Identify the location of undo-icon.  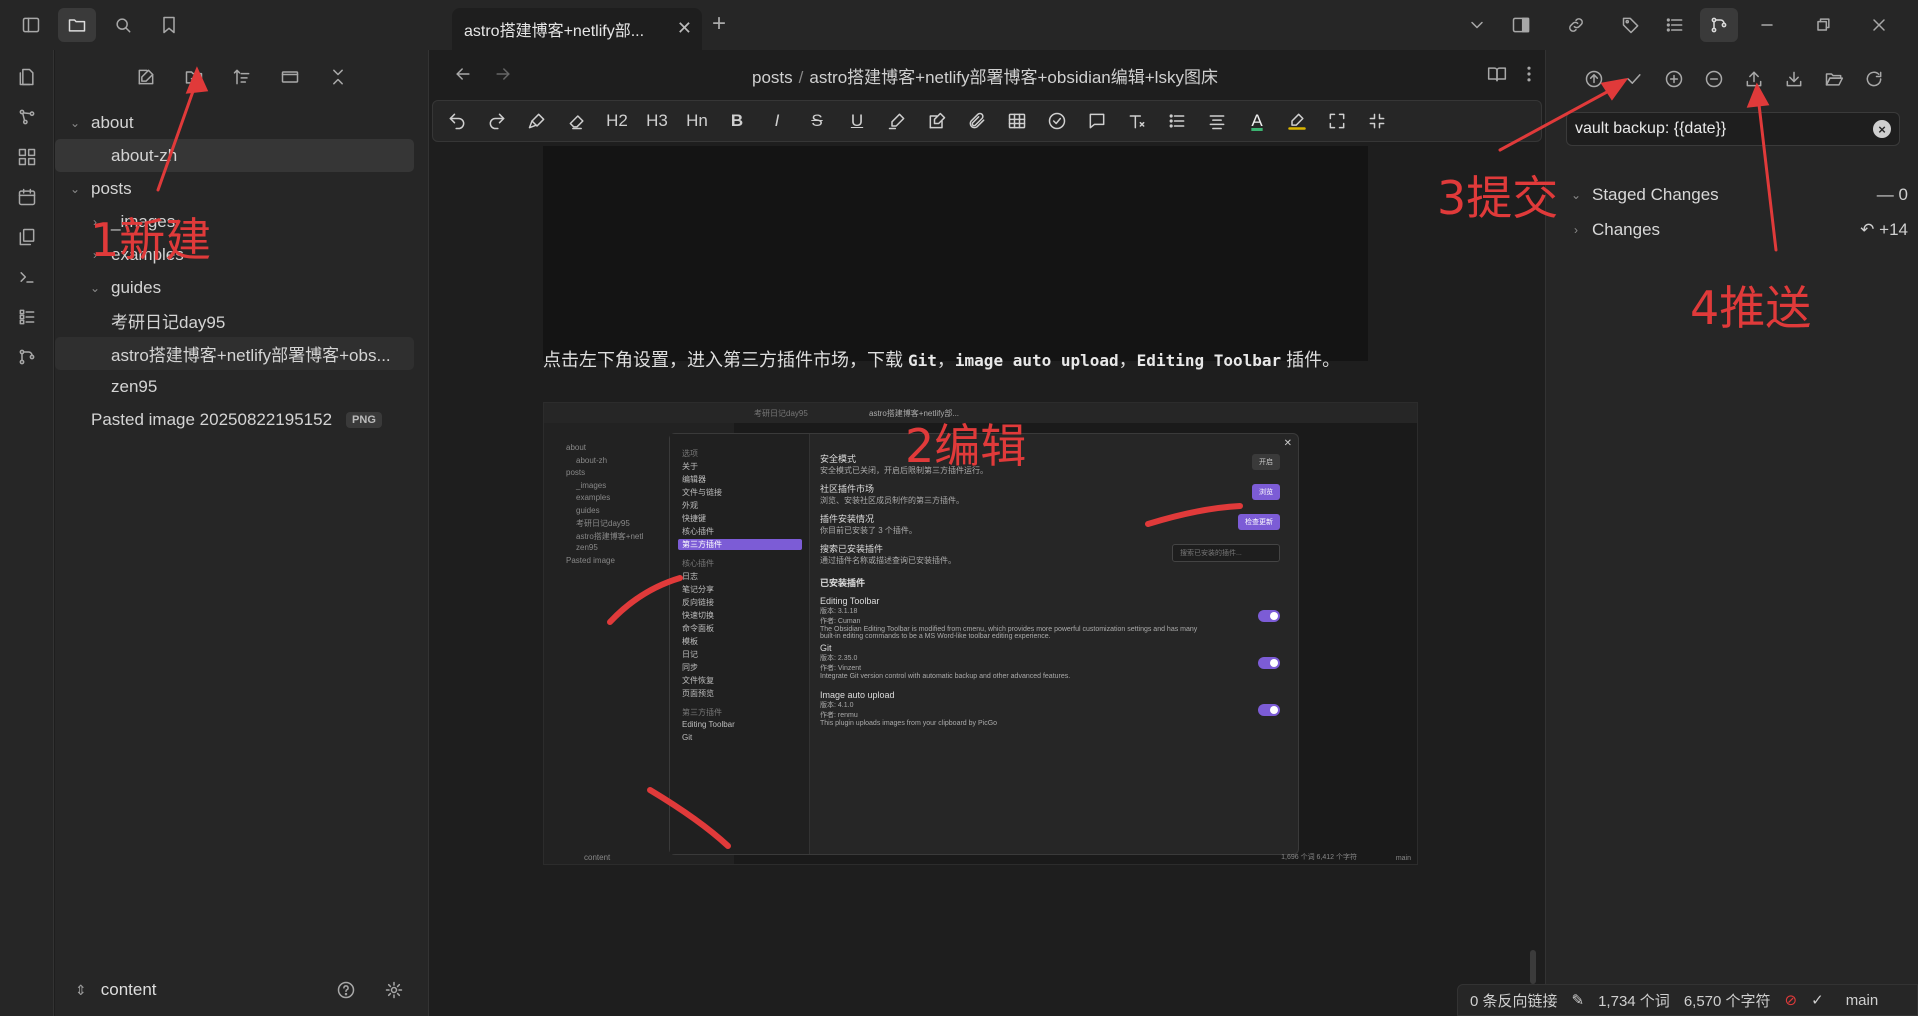
(457, 121).